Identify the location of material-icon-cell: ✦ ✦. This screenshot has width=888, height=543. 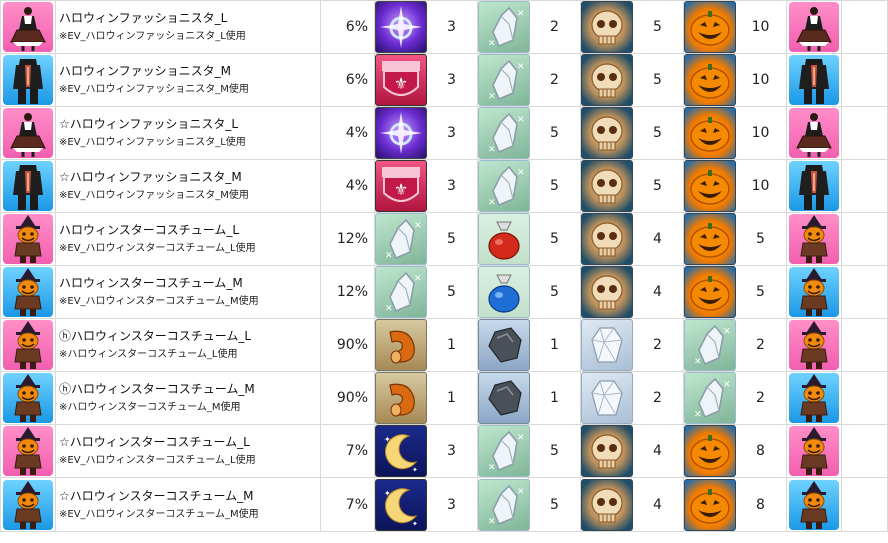
(400, 451).